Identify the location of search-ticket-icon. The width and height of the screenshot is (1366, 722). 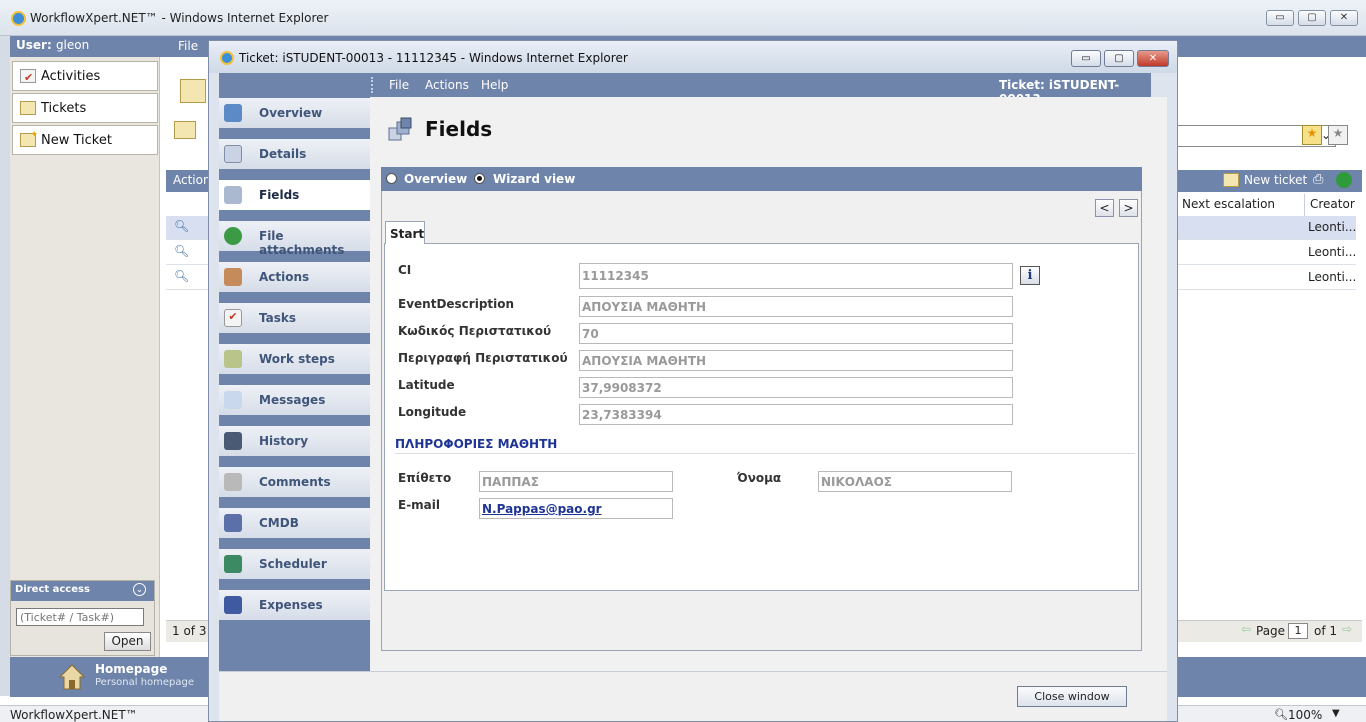
(185, 130).